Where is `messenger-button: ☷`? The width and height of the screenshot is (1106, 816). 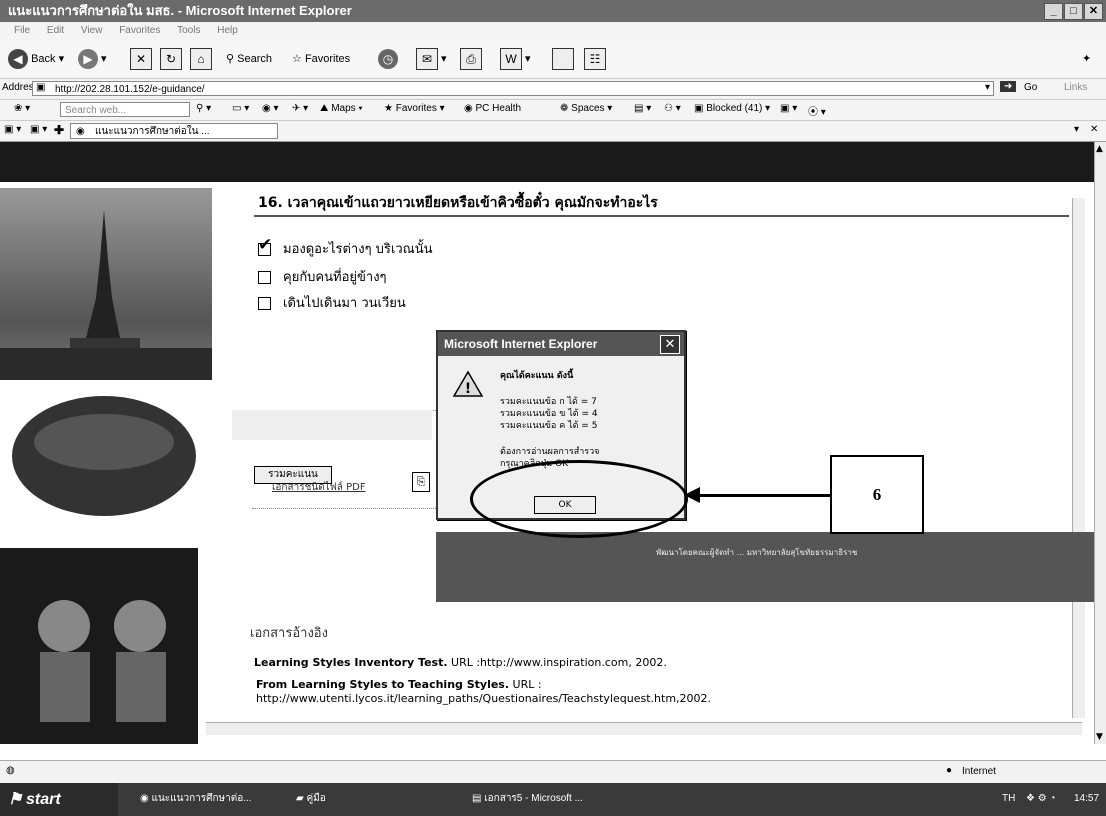
messenger-button: ☷ is located at coordinates (595, 59).